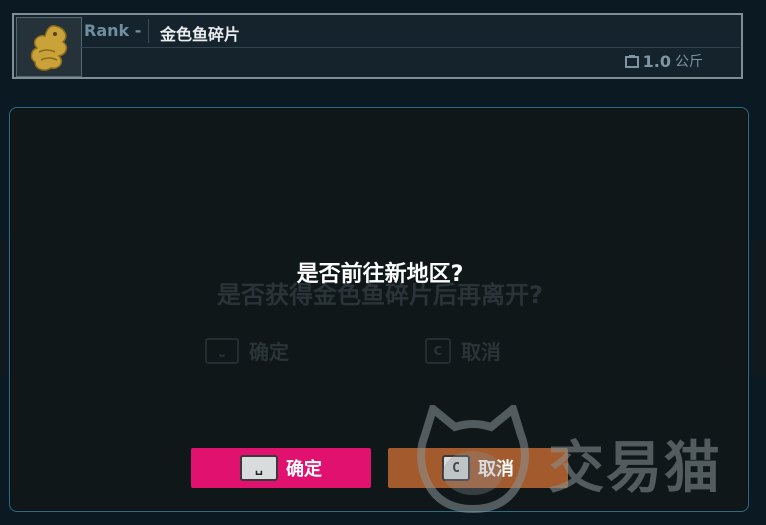  Describe the element at coordinates (247, 350) in the screenshot. I see `background-confirm-option: ⎵ 确定` at that location.